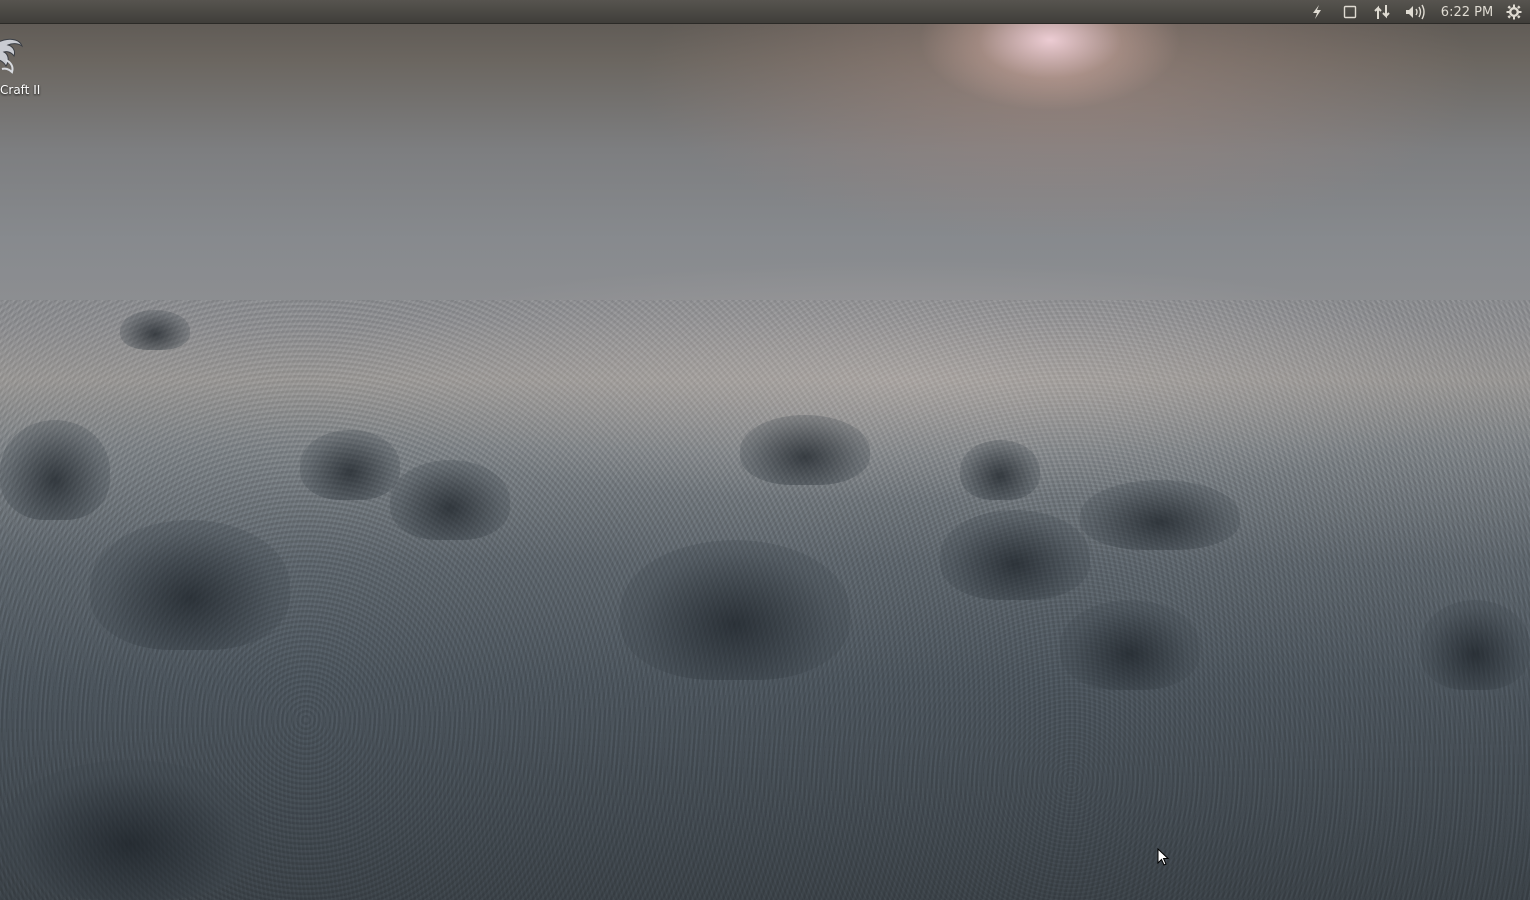  Describe the element at coordinates (27, 69) in the screenshot. I see `desktop-shortcut-starcraft: Craft II` at that location.